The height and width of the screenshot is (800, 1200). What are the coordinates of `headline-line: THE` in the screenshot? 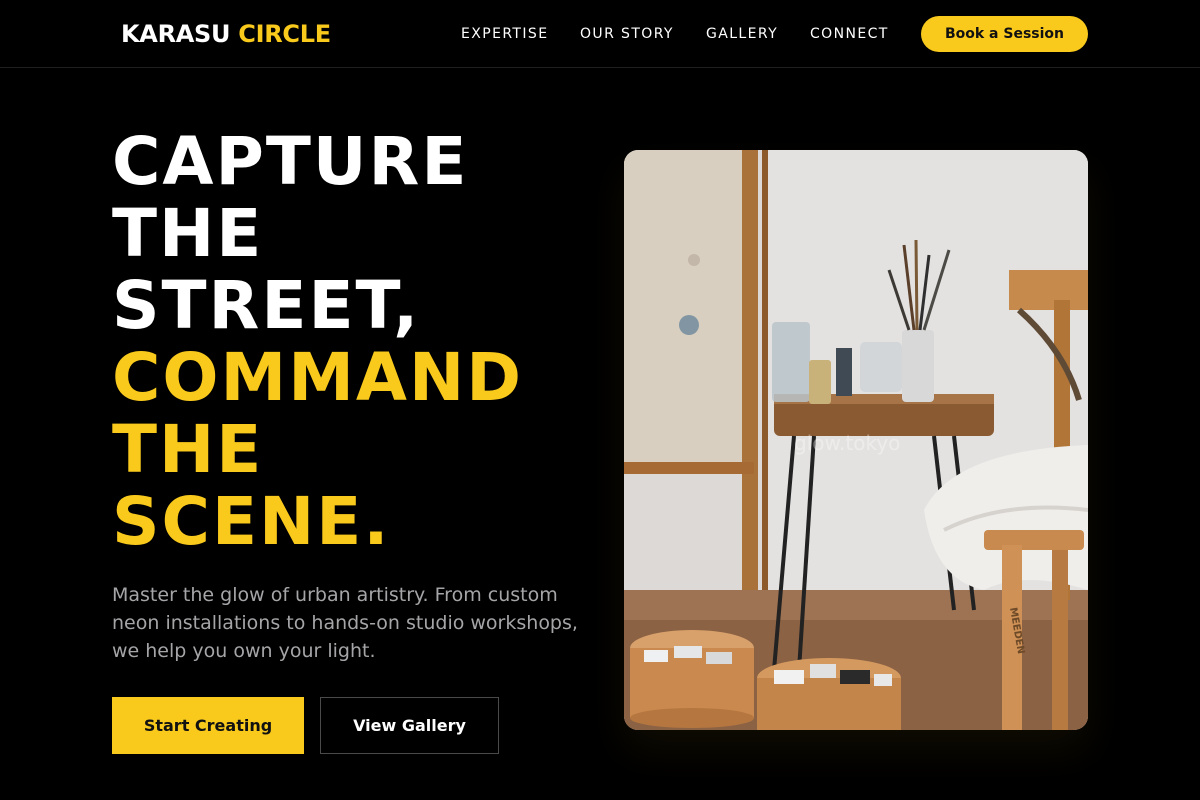 It's located at (188, 233).